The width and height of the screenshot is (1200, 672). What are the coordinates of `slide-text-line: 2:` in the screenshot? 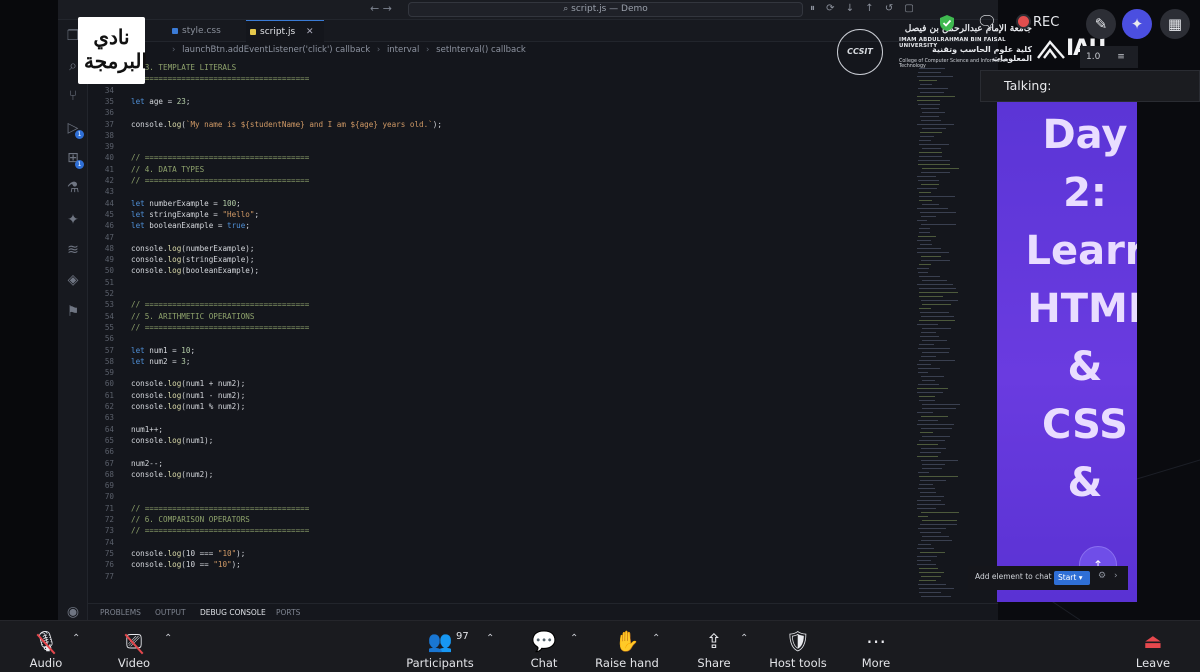 It's located at (1085, 193).